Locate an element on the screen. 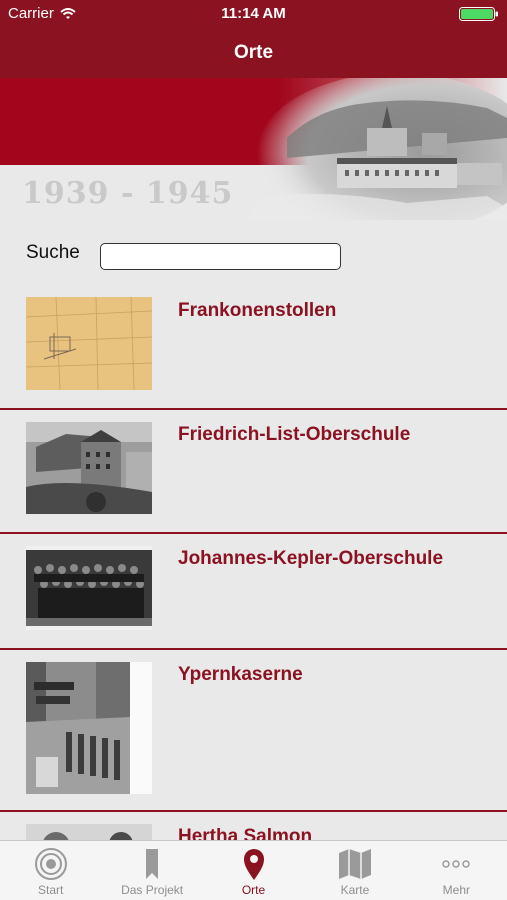 The height and width of the screenshot is (900, 507). tab-mehr: Mehr is located at coordinates (456, 870).